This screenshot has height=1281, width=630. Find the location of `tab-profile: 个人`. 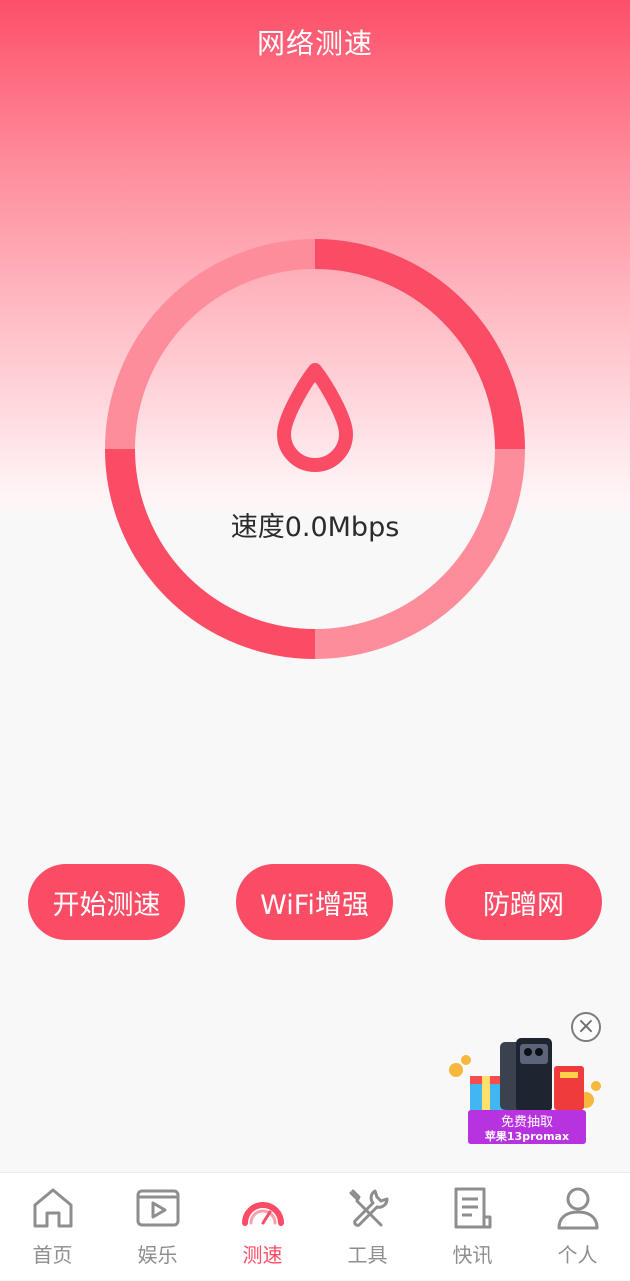

tab-profile: 个人 is located at coordinates (577, 1227).